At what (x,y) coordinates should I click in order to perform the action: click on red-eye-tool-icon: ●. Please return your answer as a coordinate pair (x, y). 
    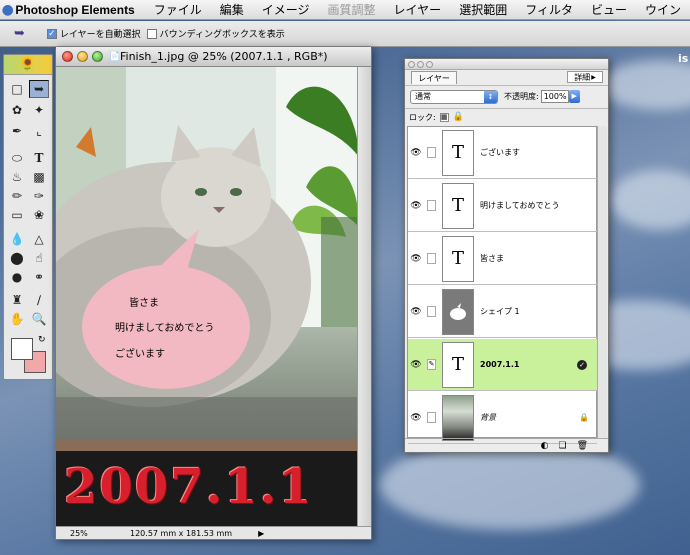
    Looking at the image, I should click on (17, 277).